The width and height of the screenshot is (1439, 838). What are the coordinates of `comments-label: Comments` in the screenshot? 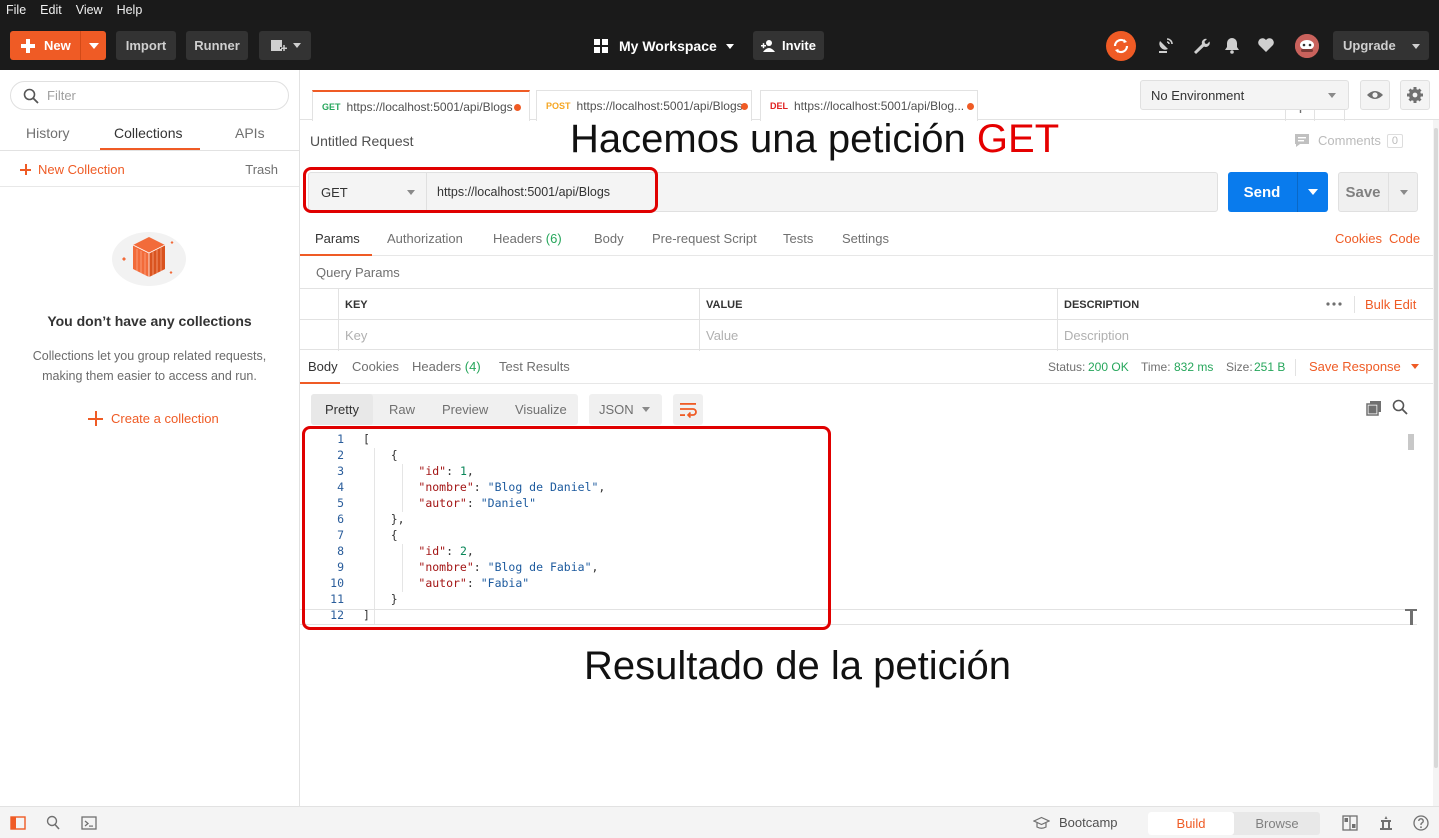 It's located at (1349, 140).